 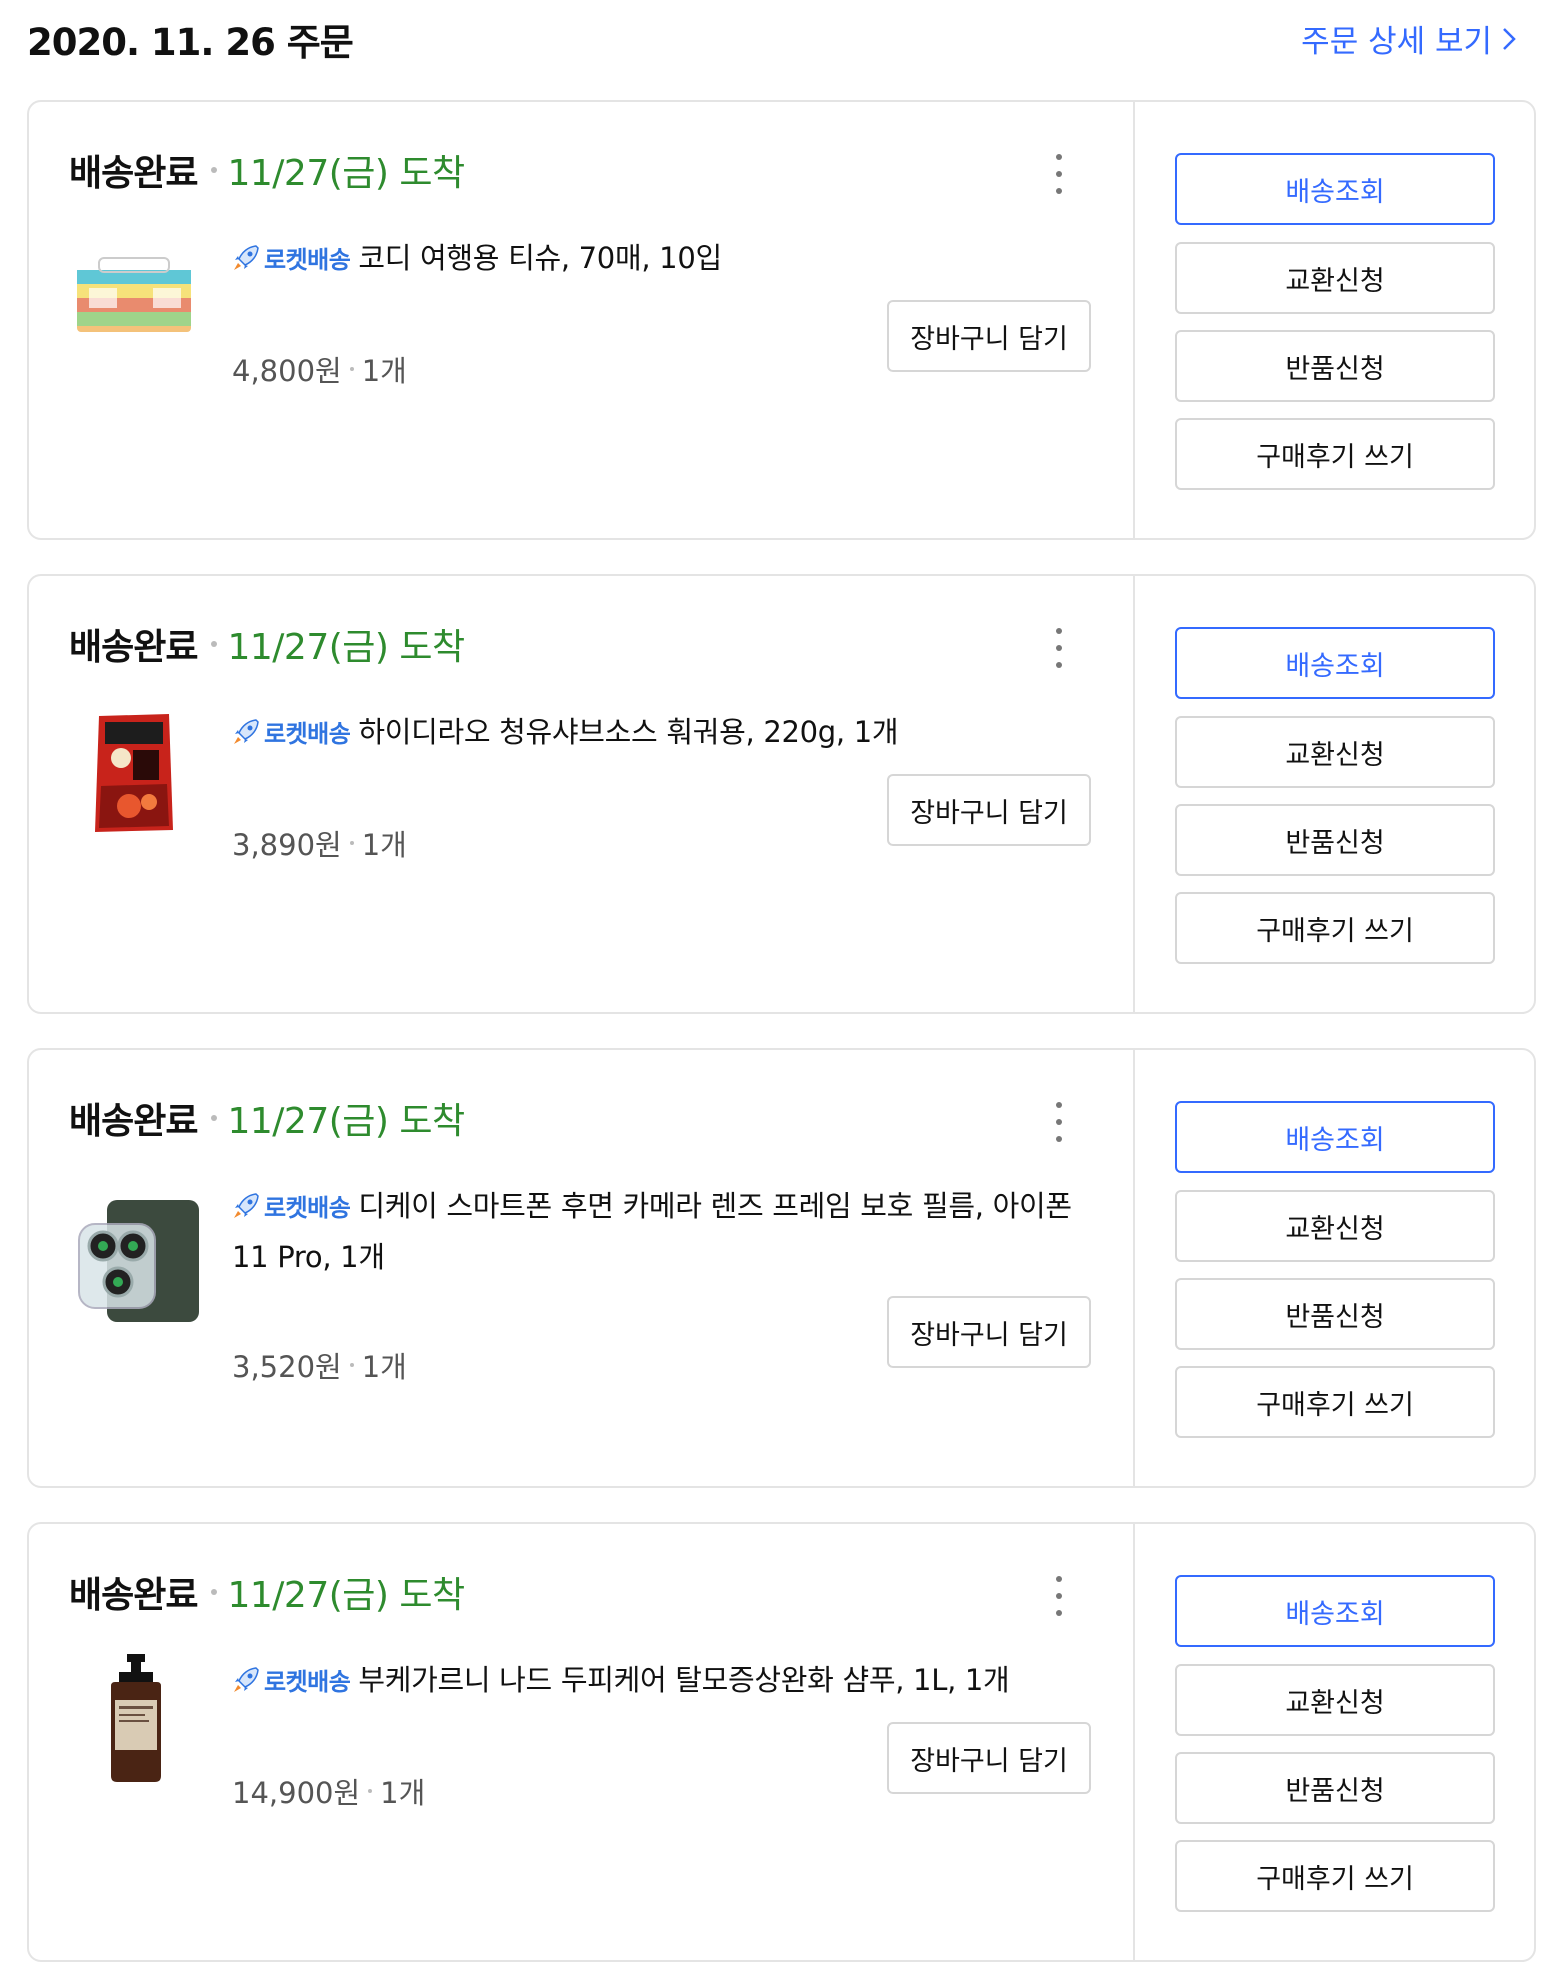 I want to click on price-line: 3,890원 1개, so click(x=319, y=843).